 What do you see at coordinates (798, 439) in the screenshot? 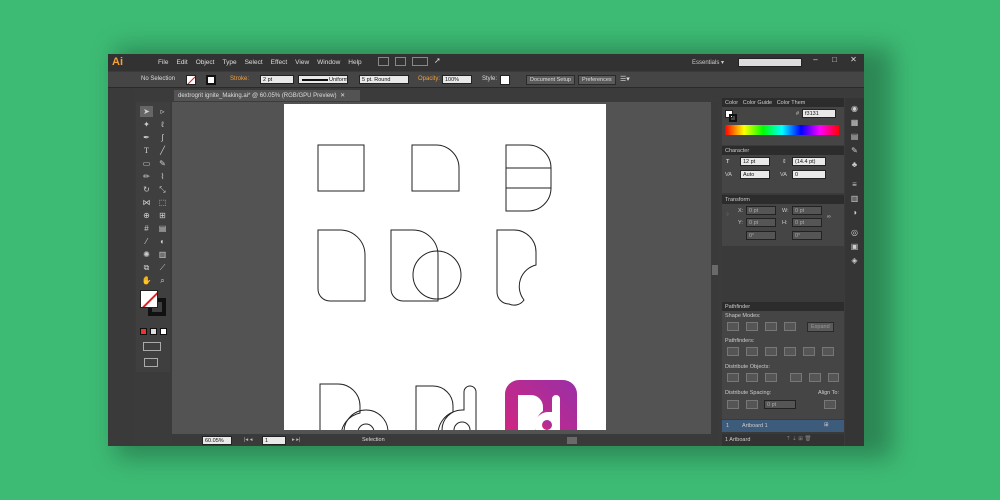
I see `artboard-actions-icons: ⇡ ⇣ ⊞ 🗑` at bounding box center [798, 439].